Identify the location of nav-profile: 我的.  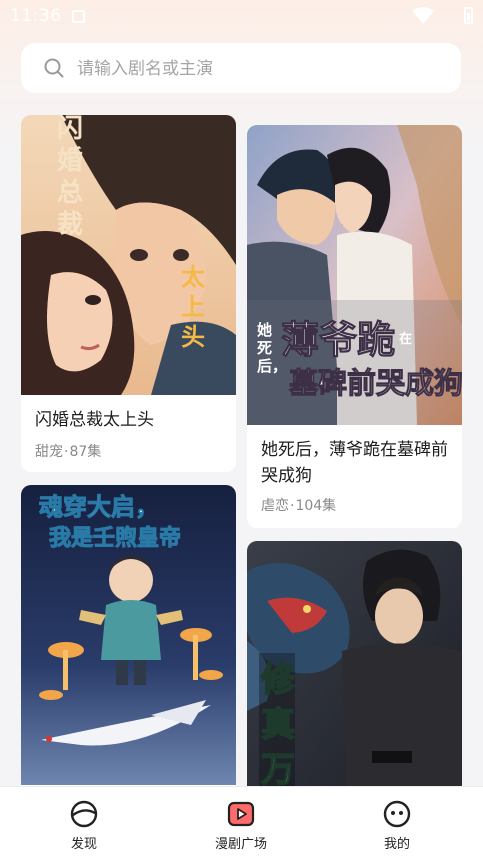
(397, 822).